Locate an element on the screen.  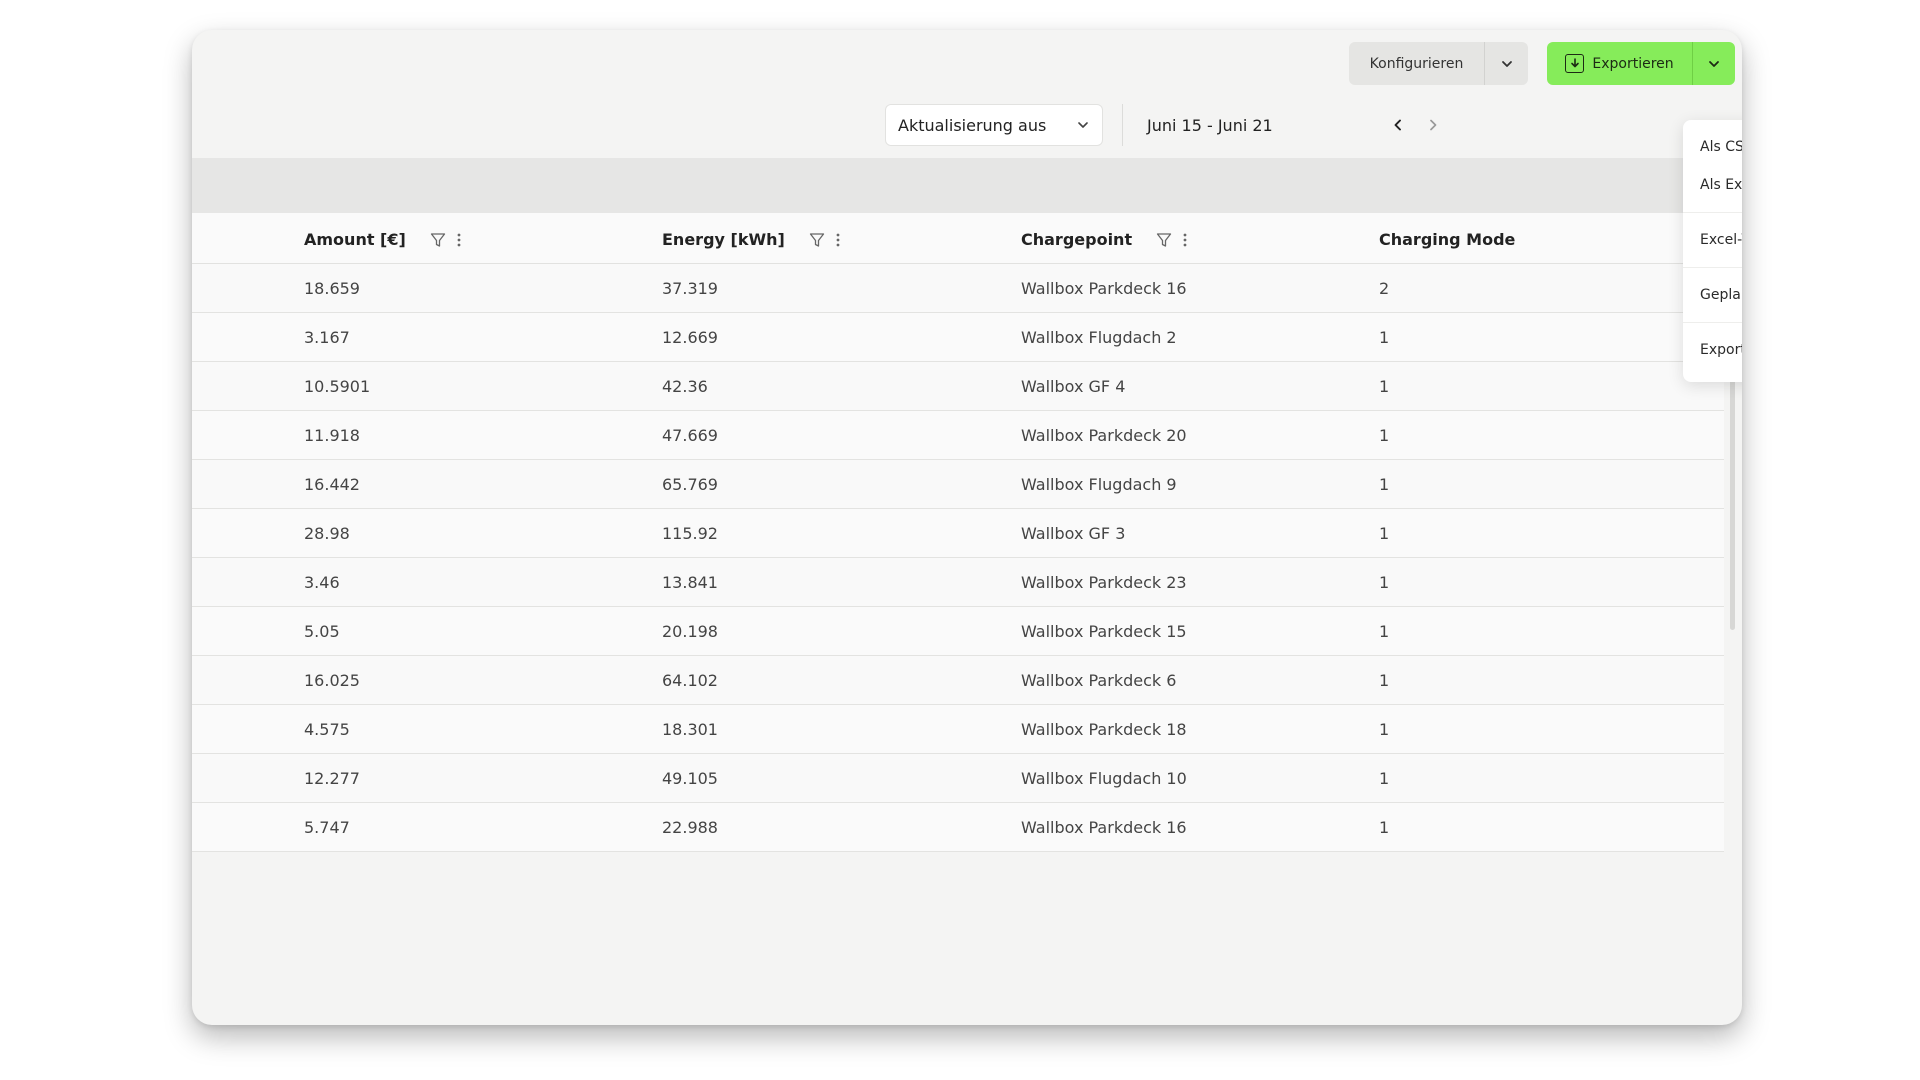
table-row: 16.025 64.102 Wallbox Parkdeck 6 1 is located at coordinates (958, 680).